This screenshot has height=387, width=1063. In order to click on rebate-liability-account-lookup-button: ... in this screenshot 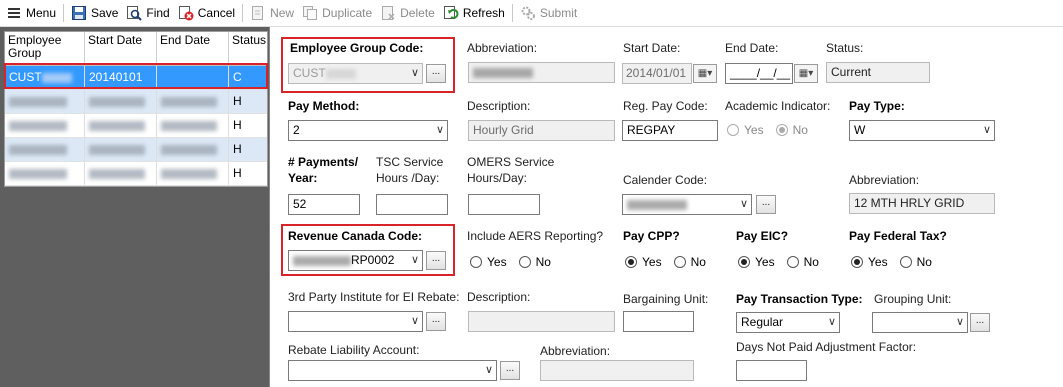, I will do `click(510, 370)`.